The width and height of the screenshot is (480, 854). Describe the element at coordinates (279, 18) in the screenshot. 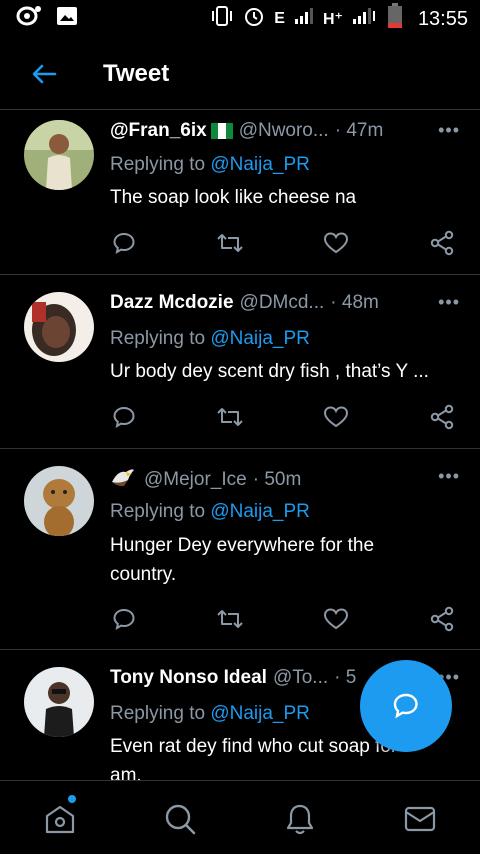

I see `network-type-label: E` at that location.